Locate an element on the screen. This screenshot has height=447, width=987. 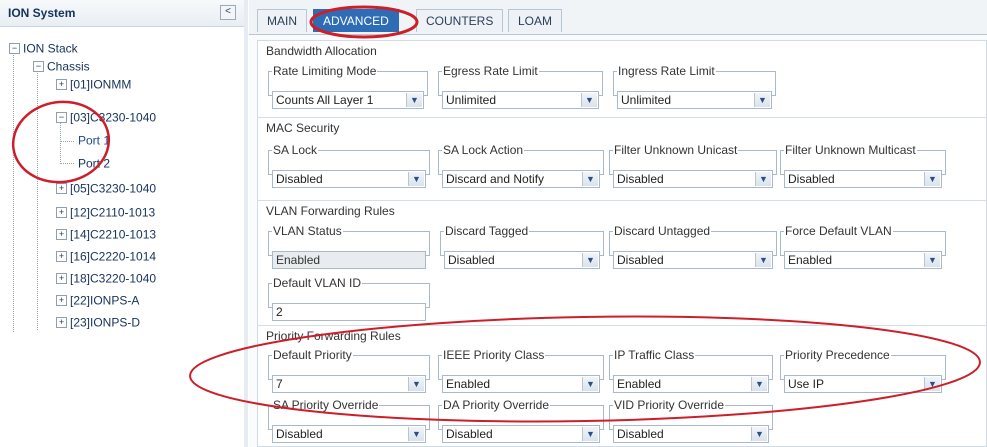
egress-rate-limit-field: Egress Rate Limit Unlimited ▼ is located at coordinates (520, 87).